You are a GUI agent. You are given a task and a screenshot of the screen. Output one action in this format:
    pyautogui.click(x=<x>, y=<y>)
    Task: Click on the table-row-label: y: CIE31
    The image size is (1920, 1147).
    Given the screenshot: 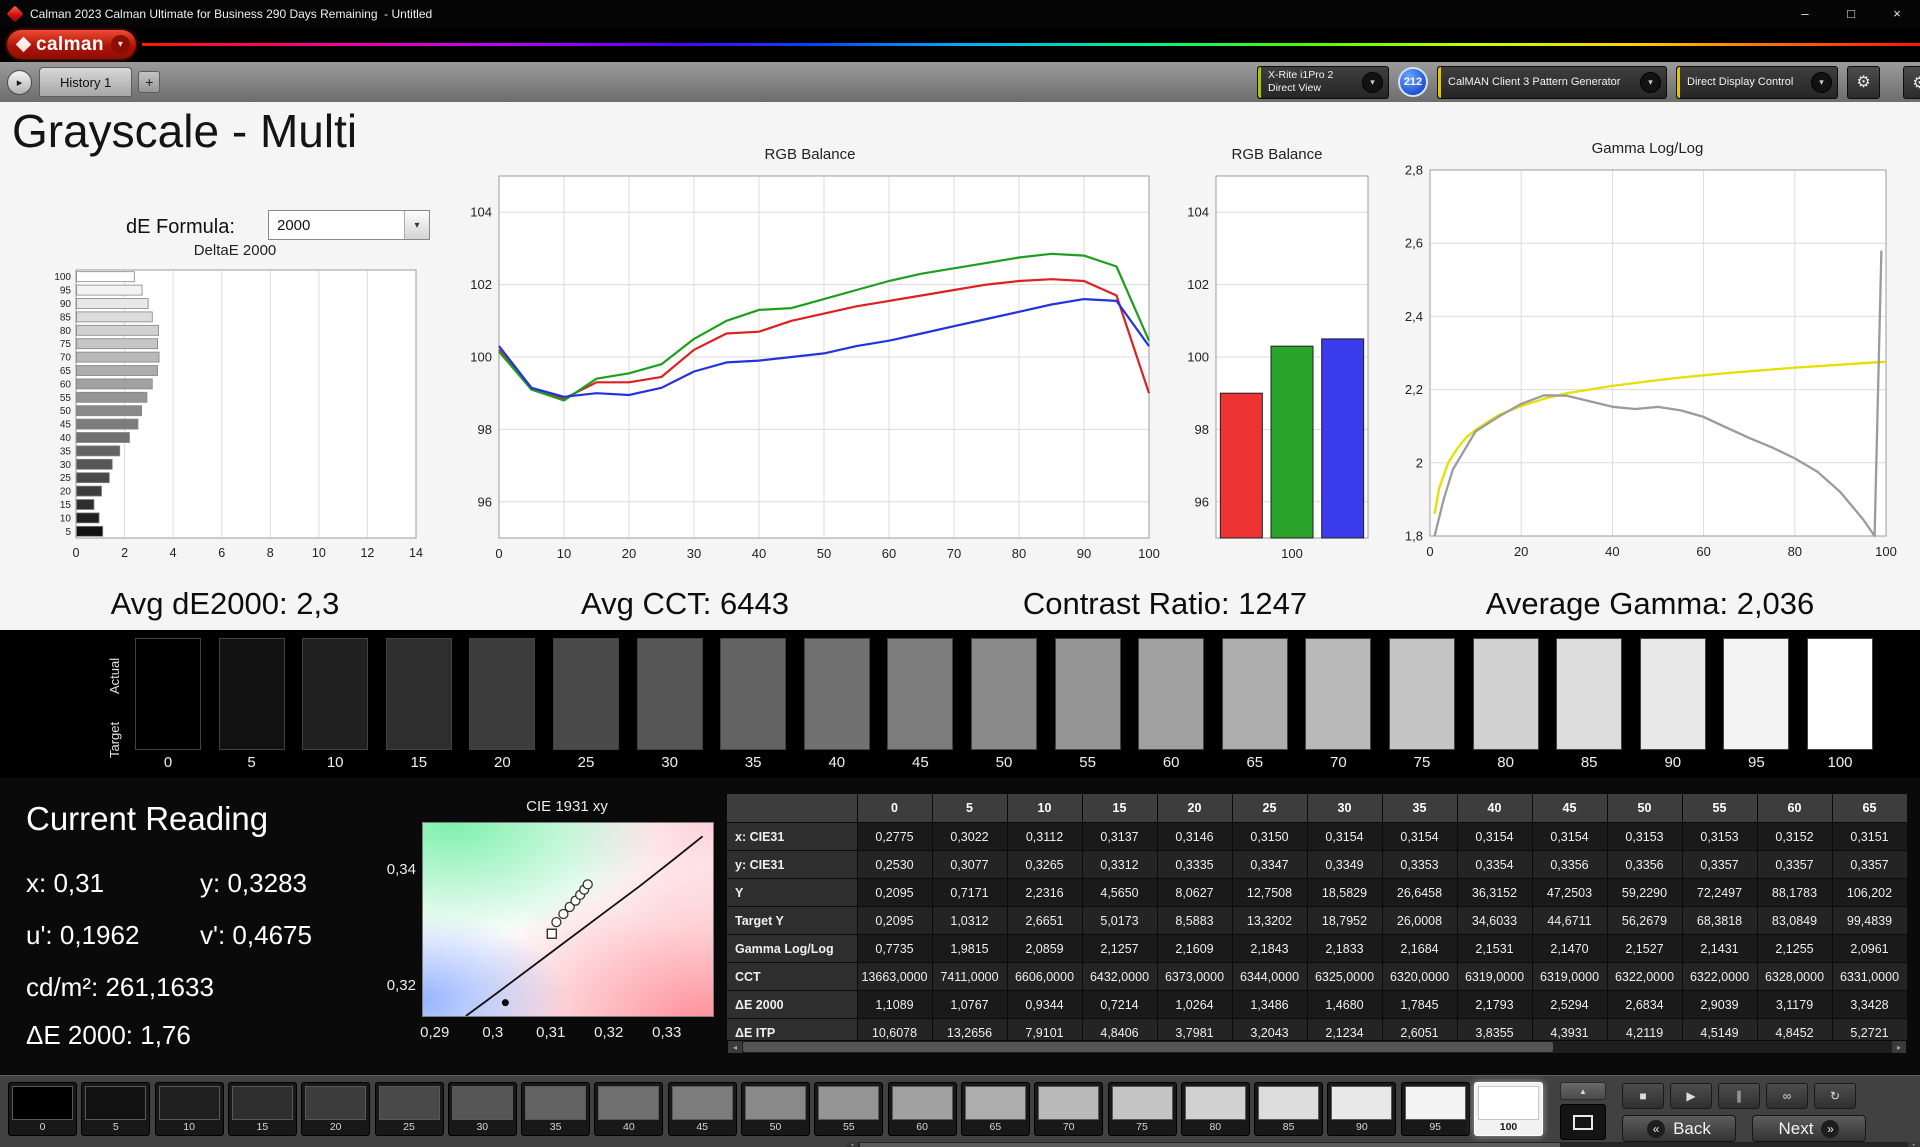 What is the action you would take?
    pyautogui.click(x=792, y=864)
    